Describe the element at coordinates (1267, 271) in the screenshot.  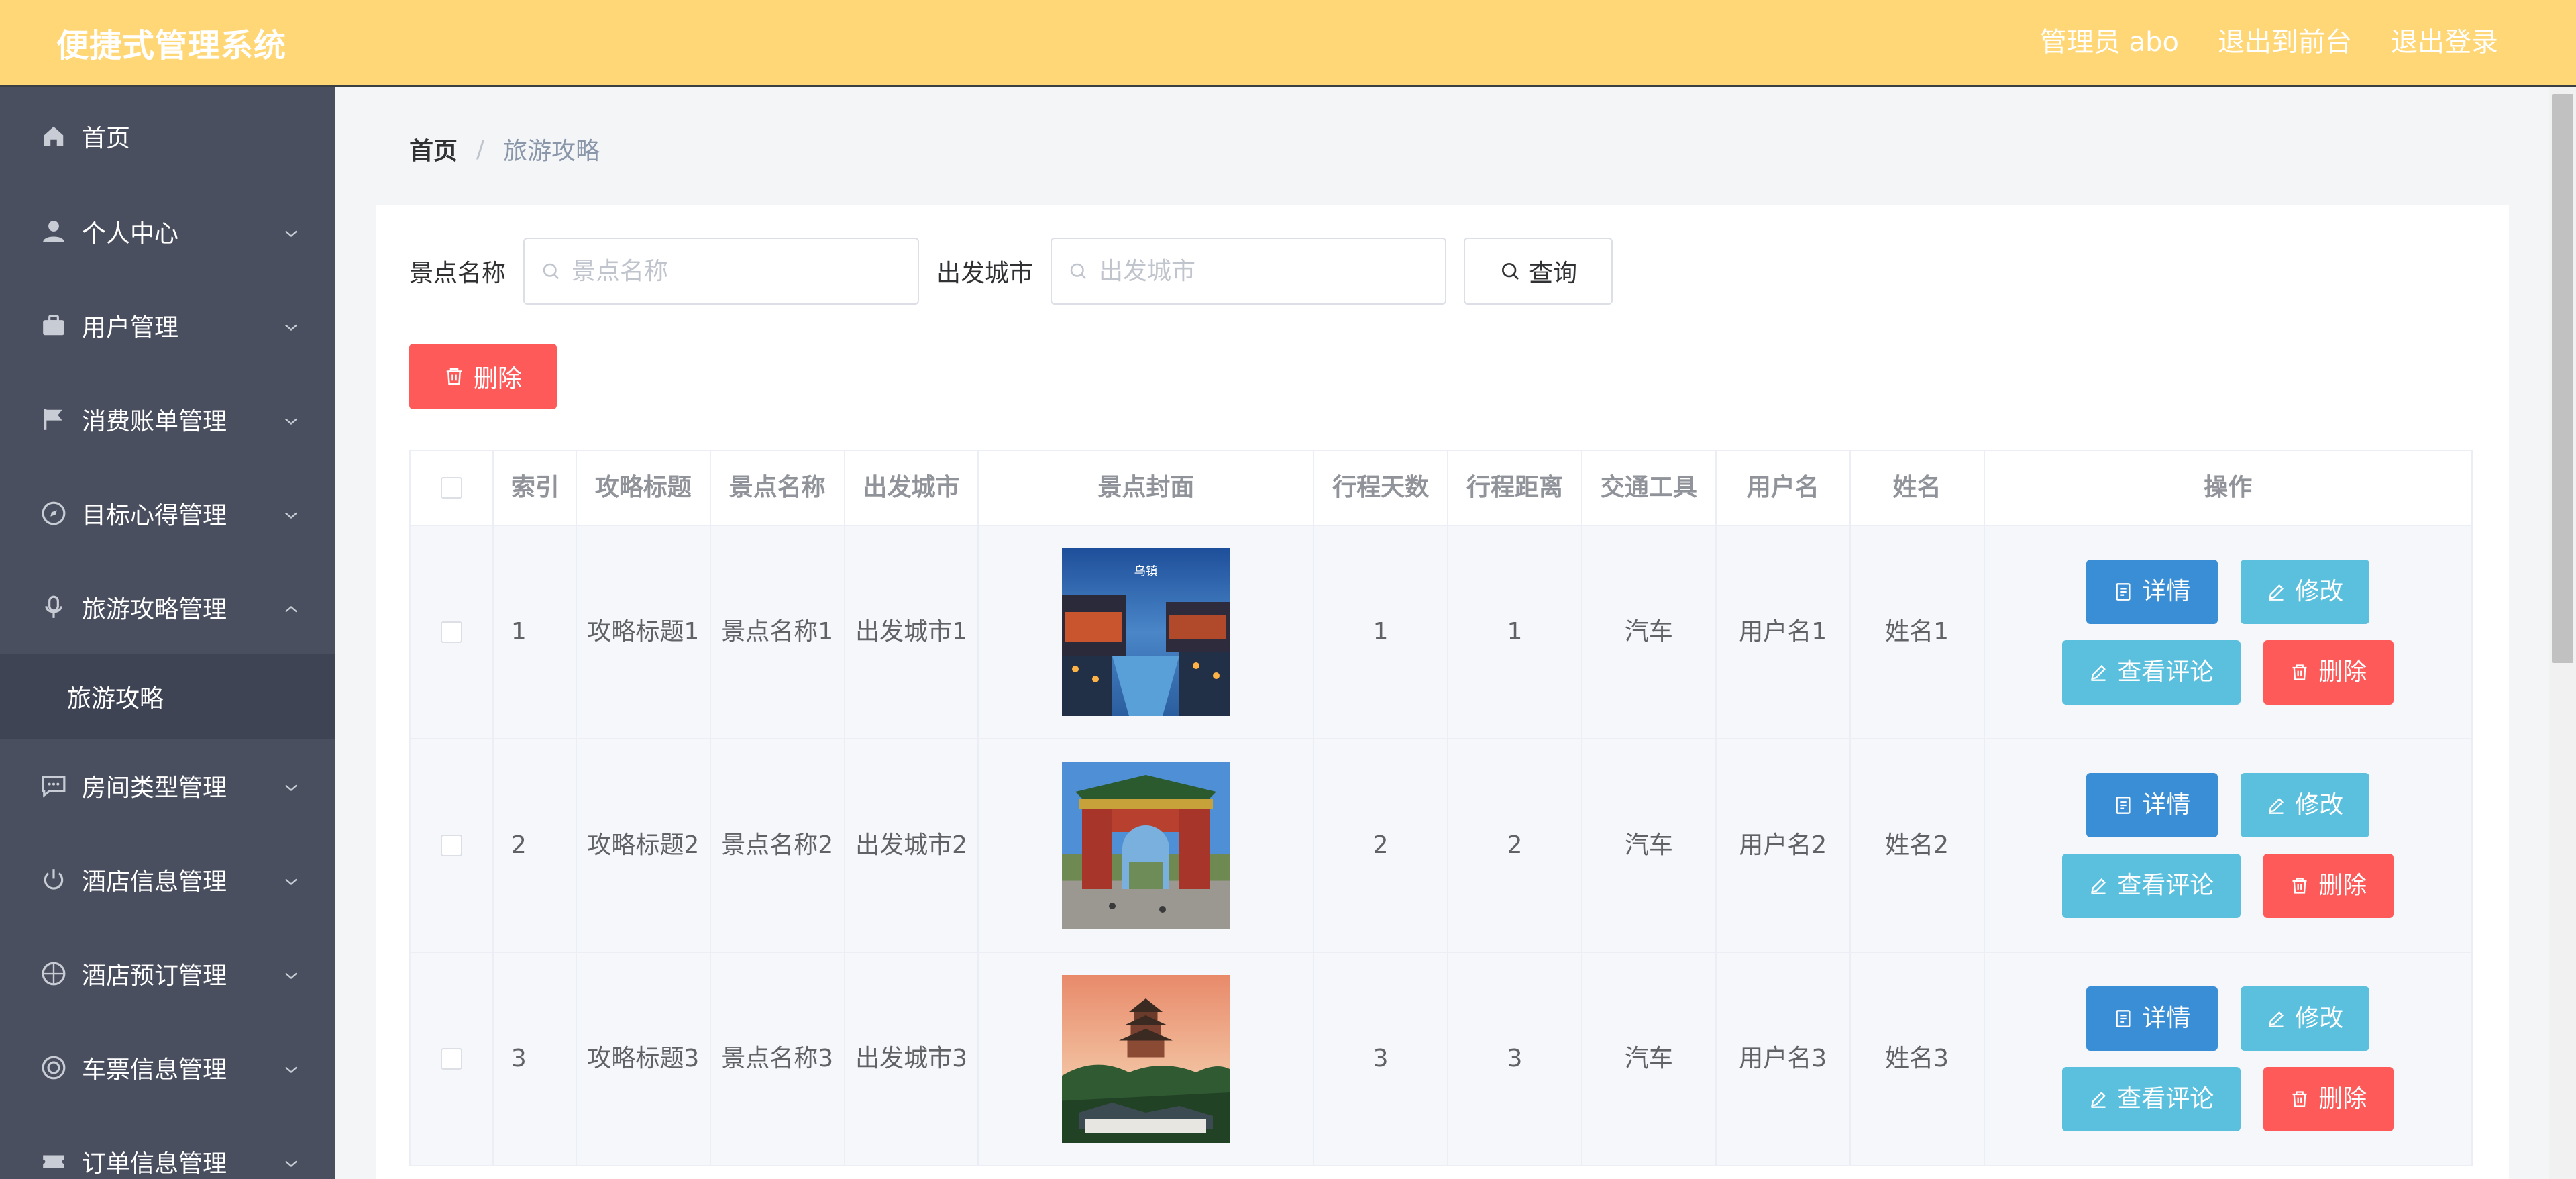
I see `departure-city-input` at that location.